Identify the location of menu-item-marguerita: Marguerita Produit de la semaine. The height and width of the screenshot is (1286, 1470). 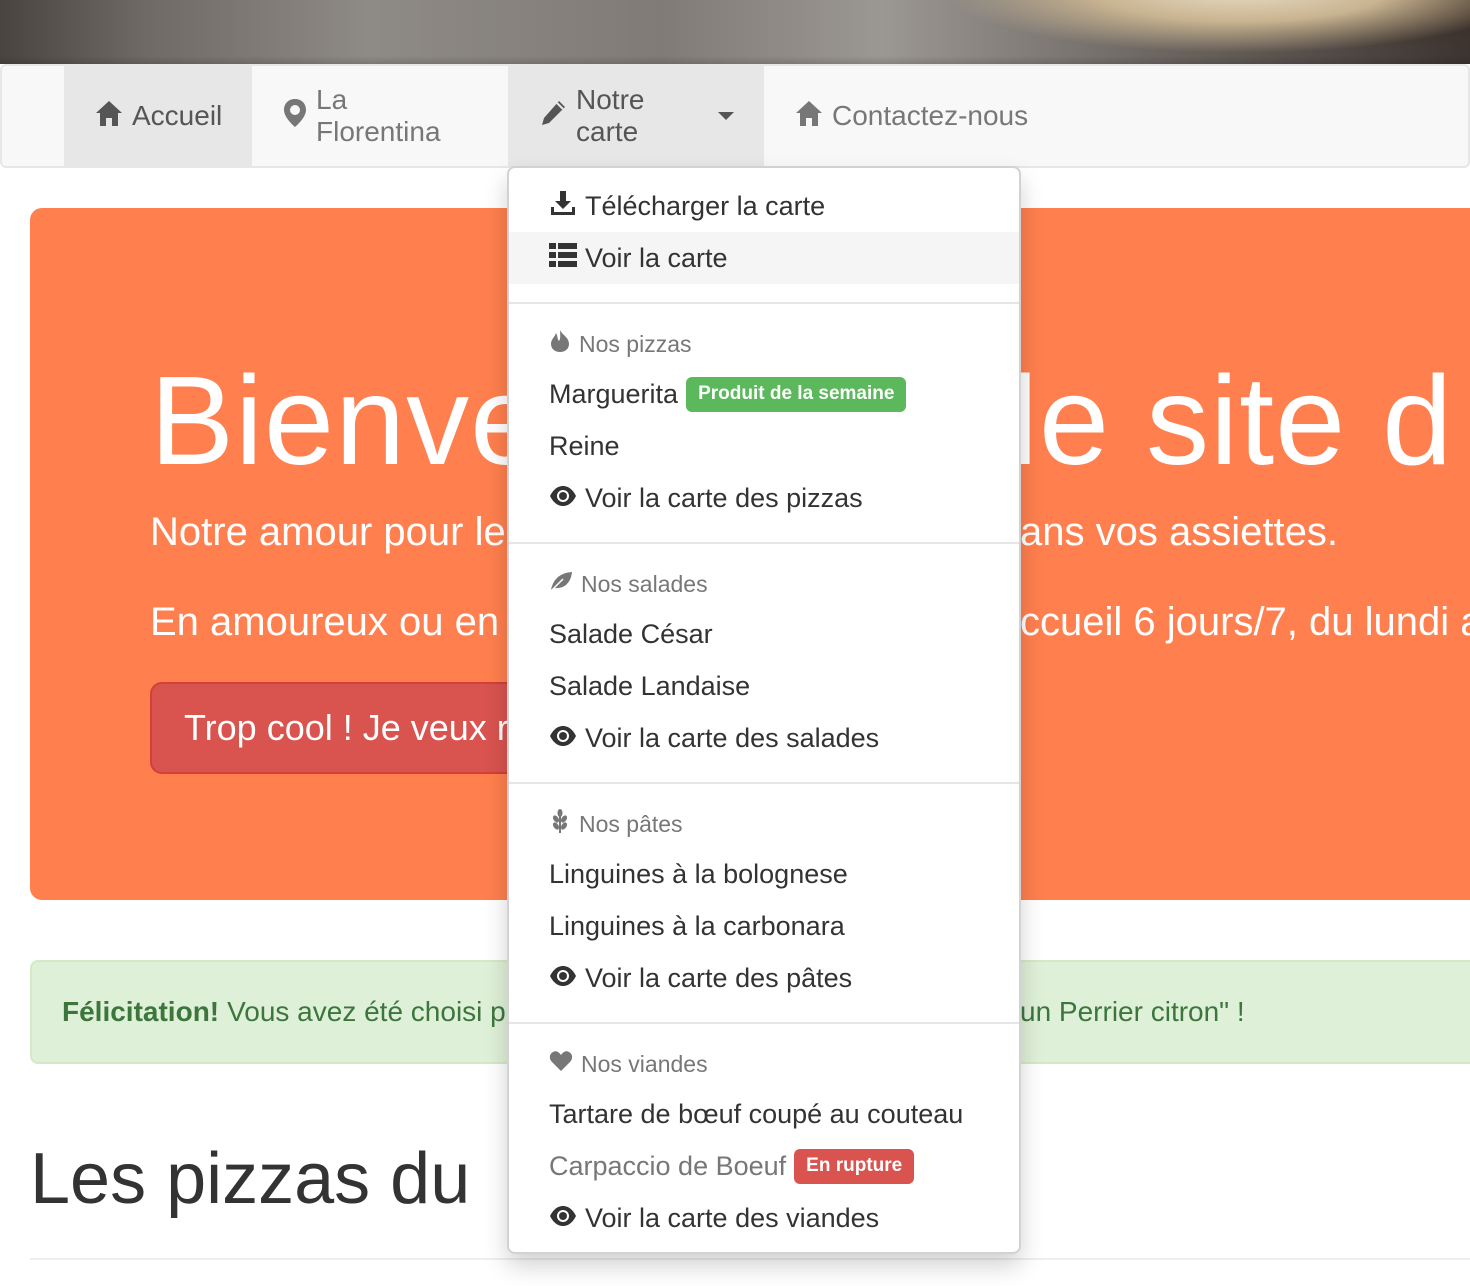
(764, 394).